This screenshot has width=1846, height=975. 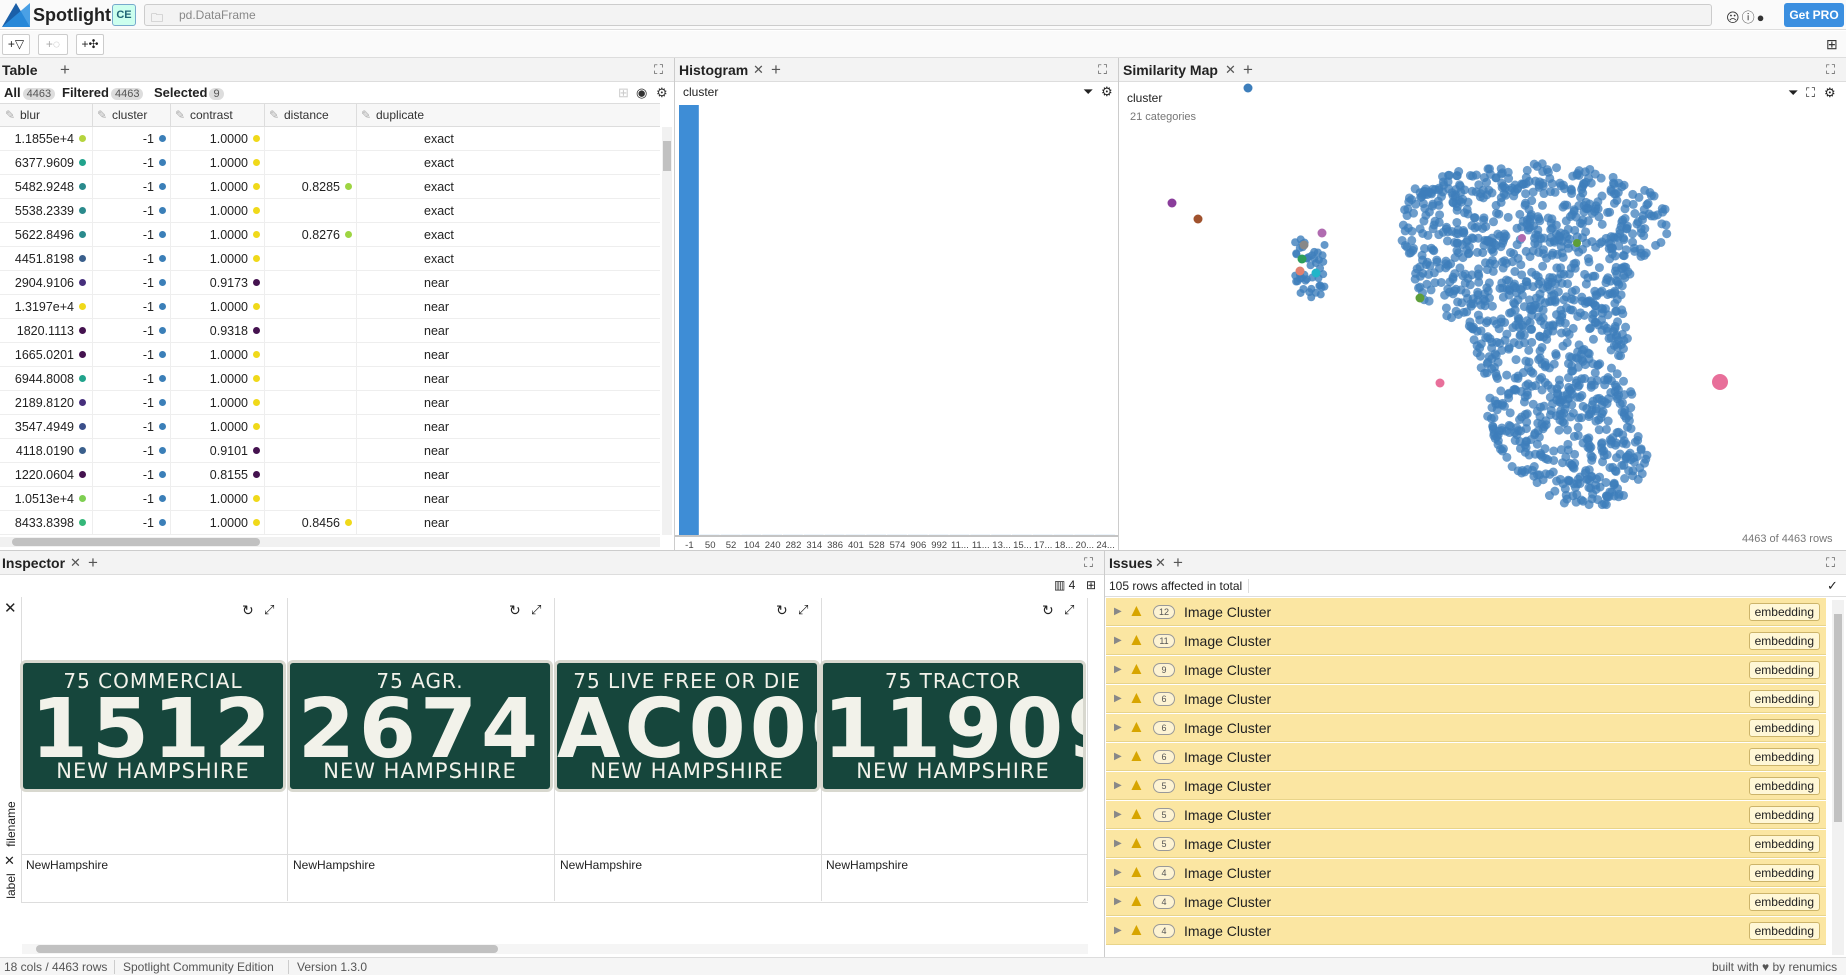 What do you see at coordinates (1466, 641) in the screenshot?
I see `issue-row: ▶ ▲ 11 Image Cluster embedding` at bounding box center [1466, 641].